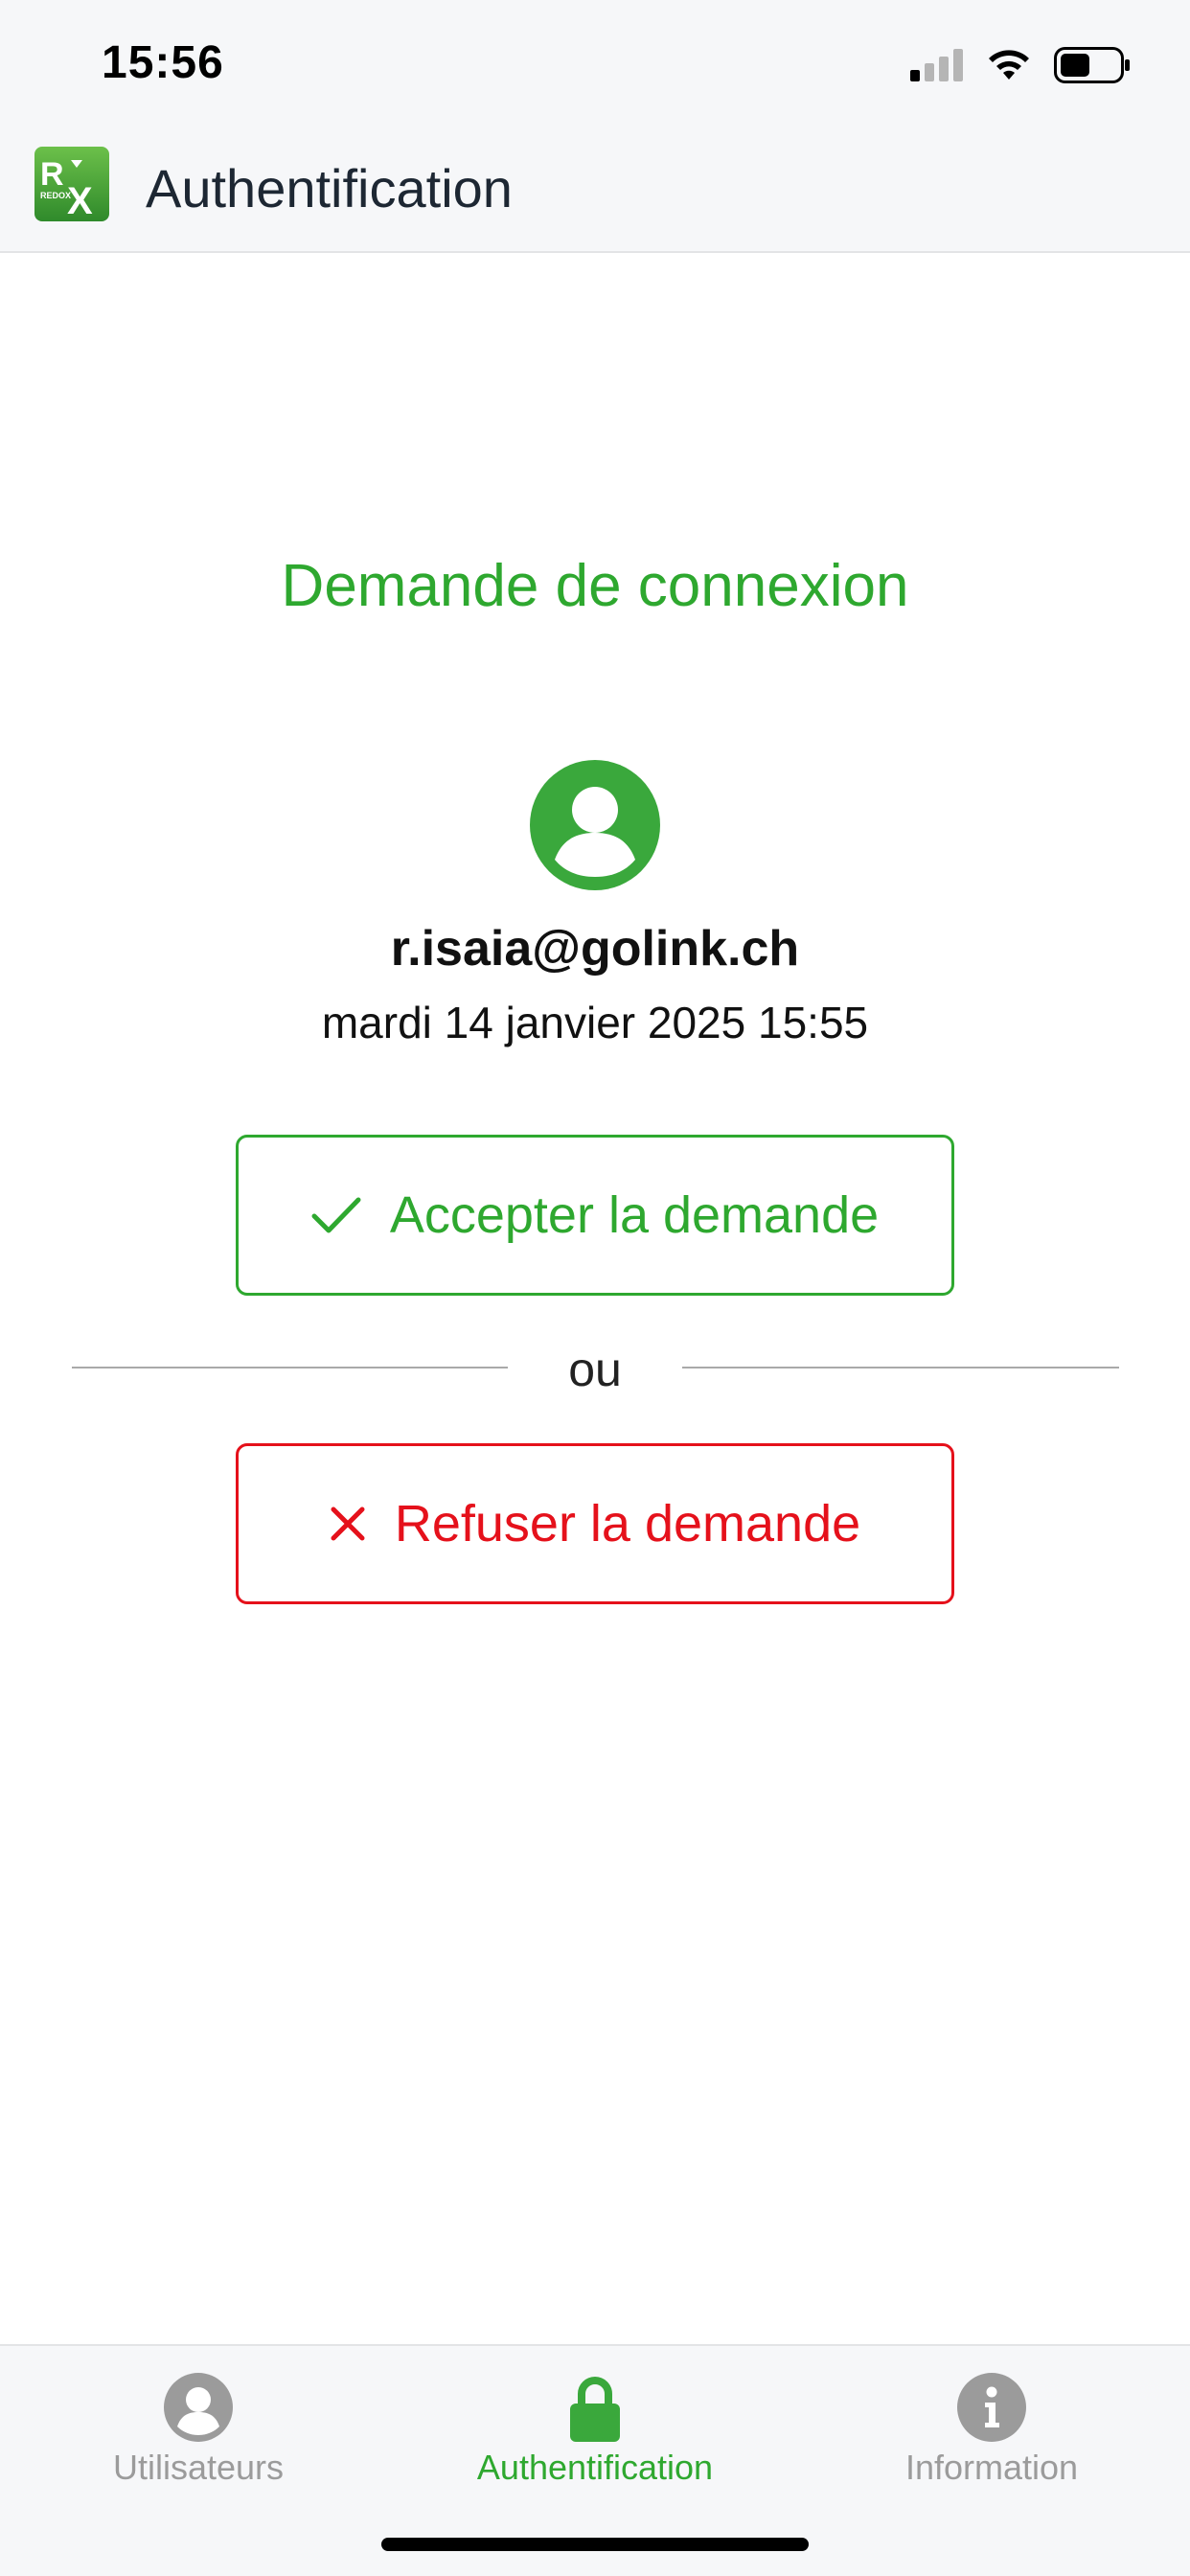 The width and height of the screenshot is (1190, 2576). Describe the element at coordinates (595, 1369) in the screenshot. I see `divider-text: ou` at that location.